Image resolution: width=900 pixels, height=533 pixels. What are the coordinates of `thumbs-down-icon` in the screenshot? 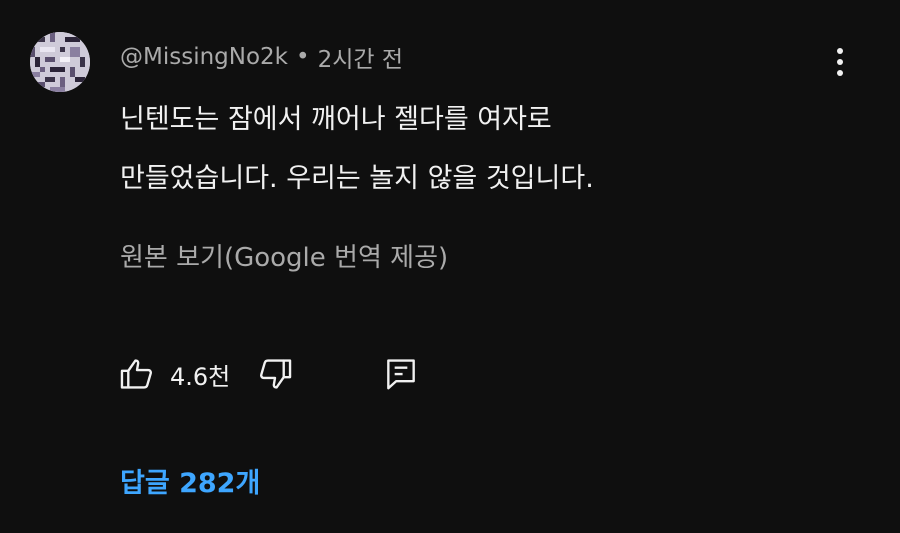 It's located at (276, 374).